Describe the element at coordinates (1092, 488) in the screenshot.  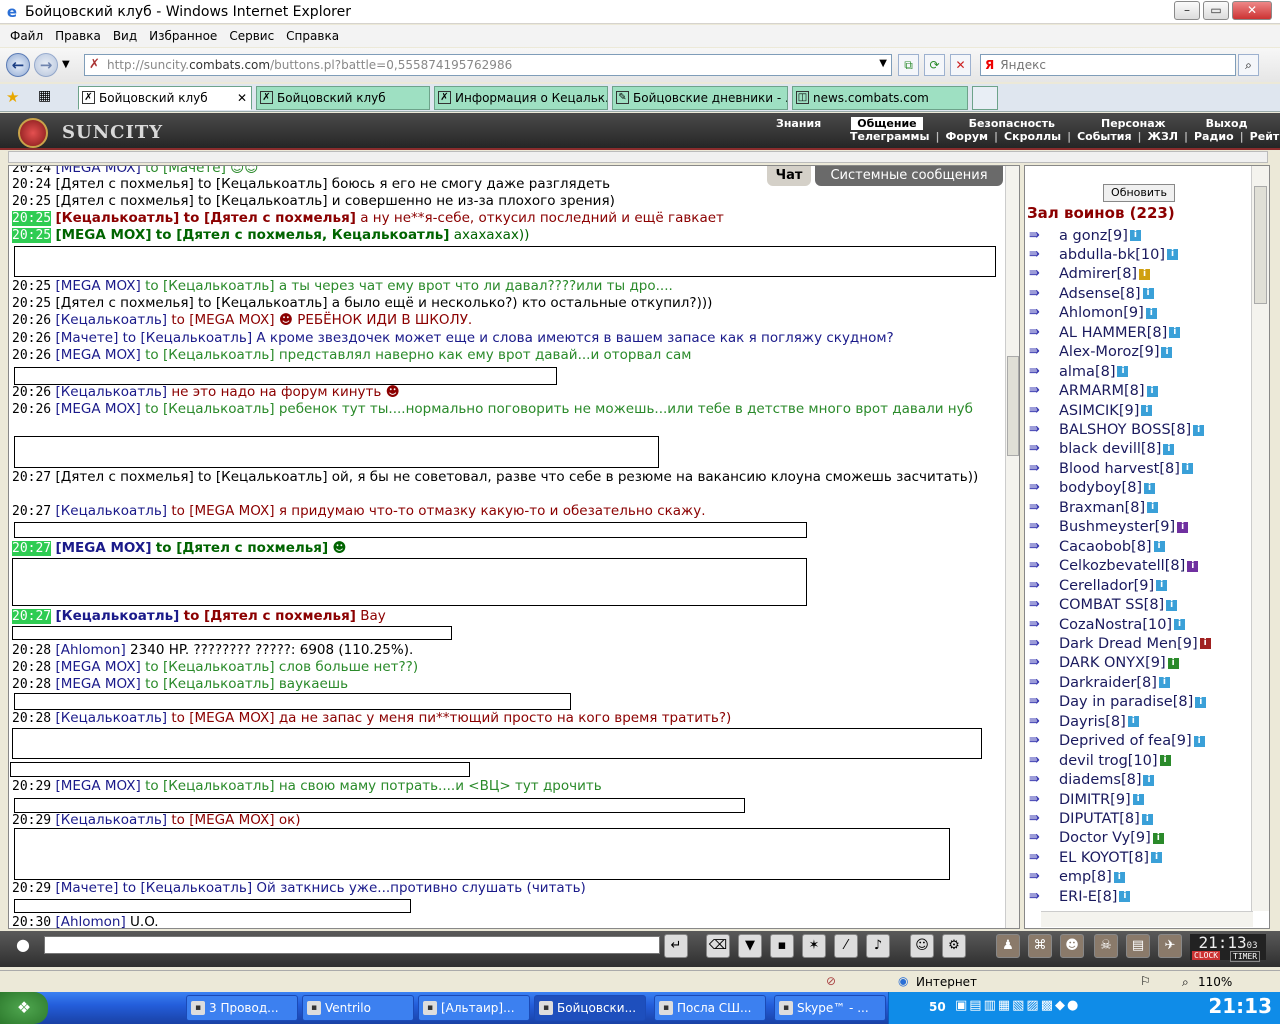
I see `player-row: ⇛ bodyboy [8] i` at that location.